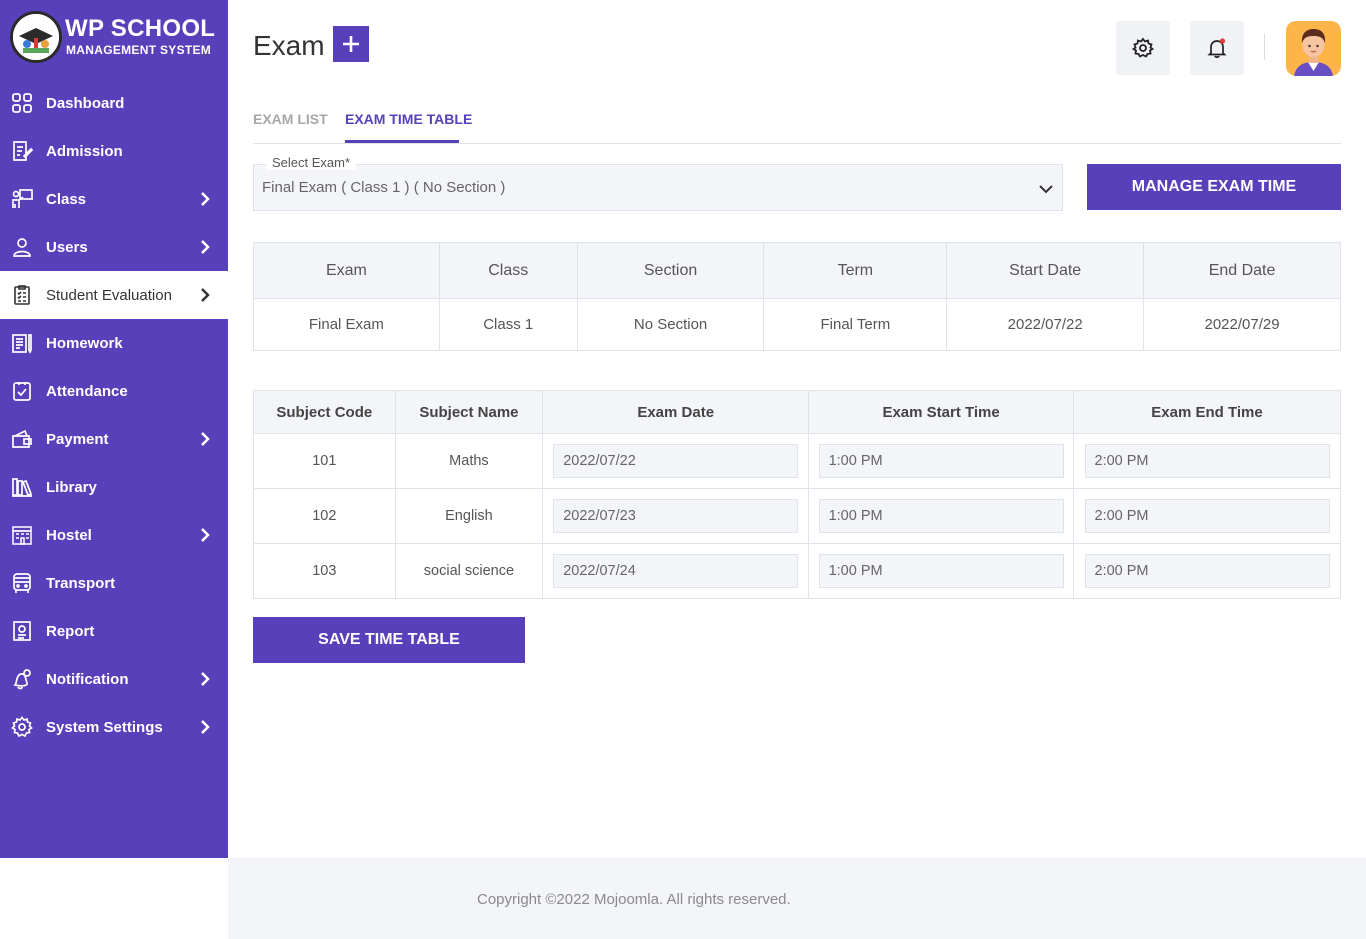 The image size is (1366, 939). Describe the element at coordinates (87, 679) in the screenshot. I see `sidebar-item-label: Notification` at that location.